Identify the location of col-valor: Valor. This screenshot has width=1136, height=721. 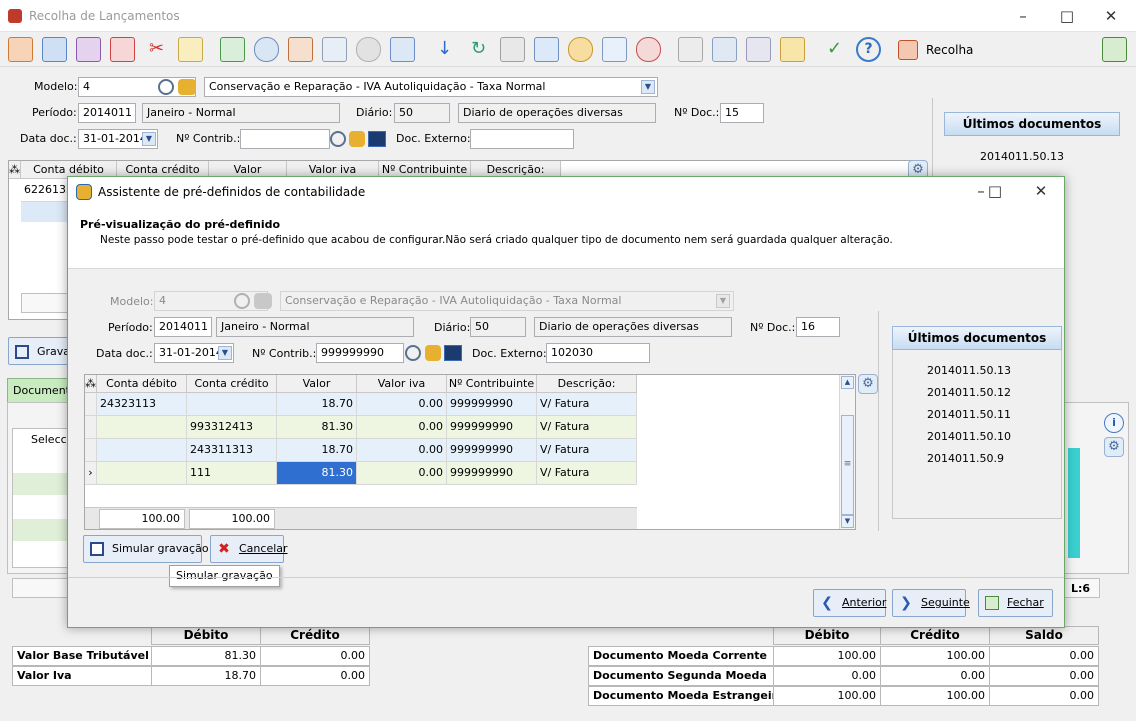
(317, 384).